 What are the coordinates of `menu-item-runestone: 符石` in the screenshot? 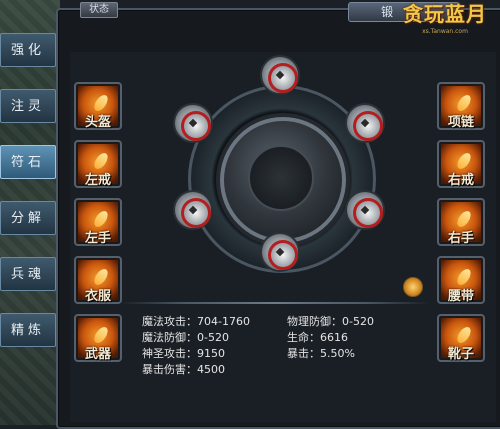 It's located at (28, 162).